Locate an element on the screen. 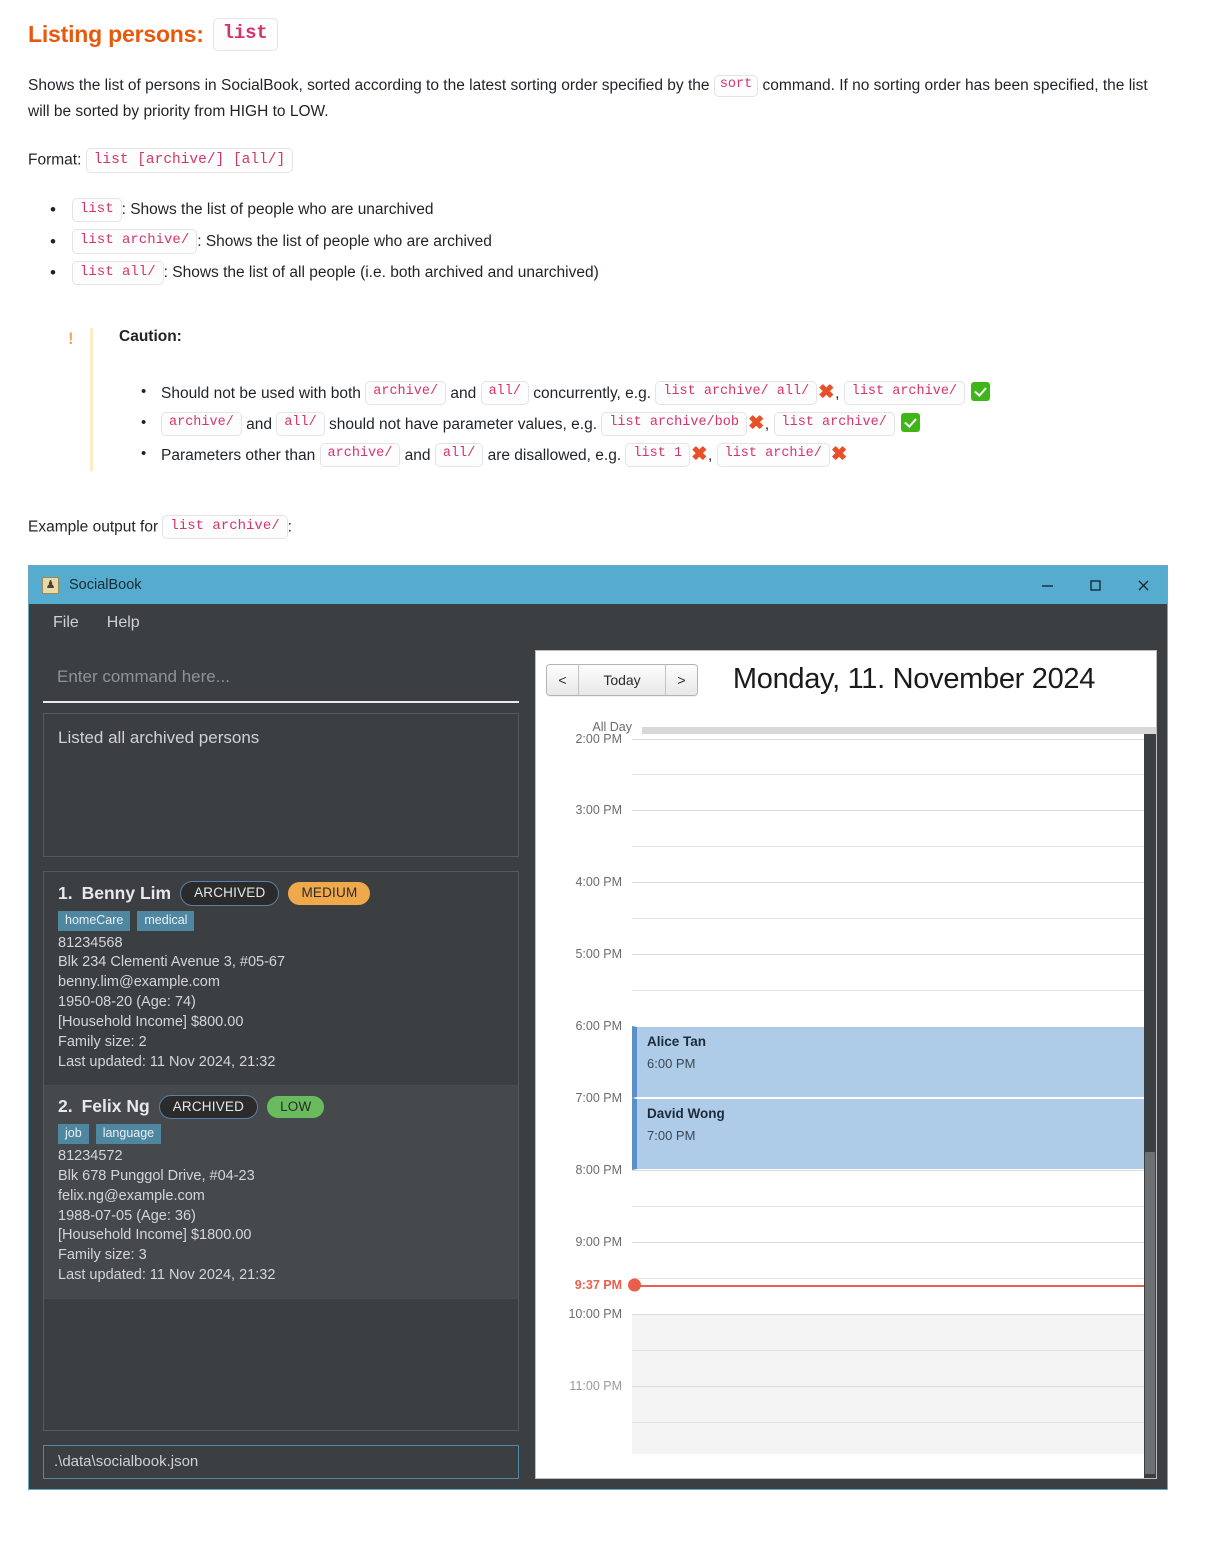 This screenshot has width=1208, height=1544. hour-label: 7:00 PM is located at coordinates (598, 1098).